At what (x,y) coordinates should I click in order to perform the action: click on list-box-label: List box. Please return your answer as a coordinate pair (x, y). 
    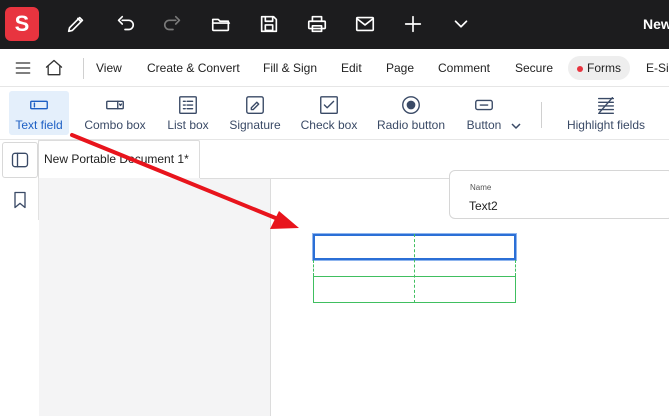
    Looking at the image, I should click on (188, 125).